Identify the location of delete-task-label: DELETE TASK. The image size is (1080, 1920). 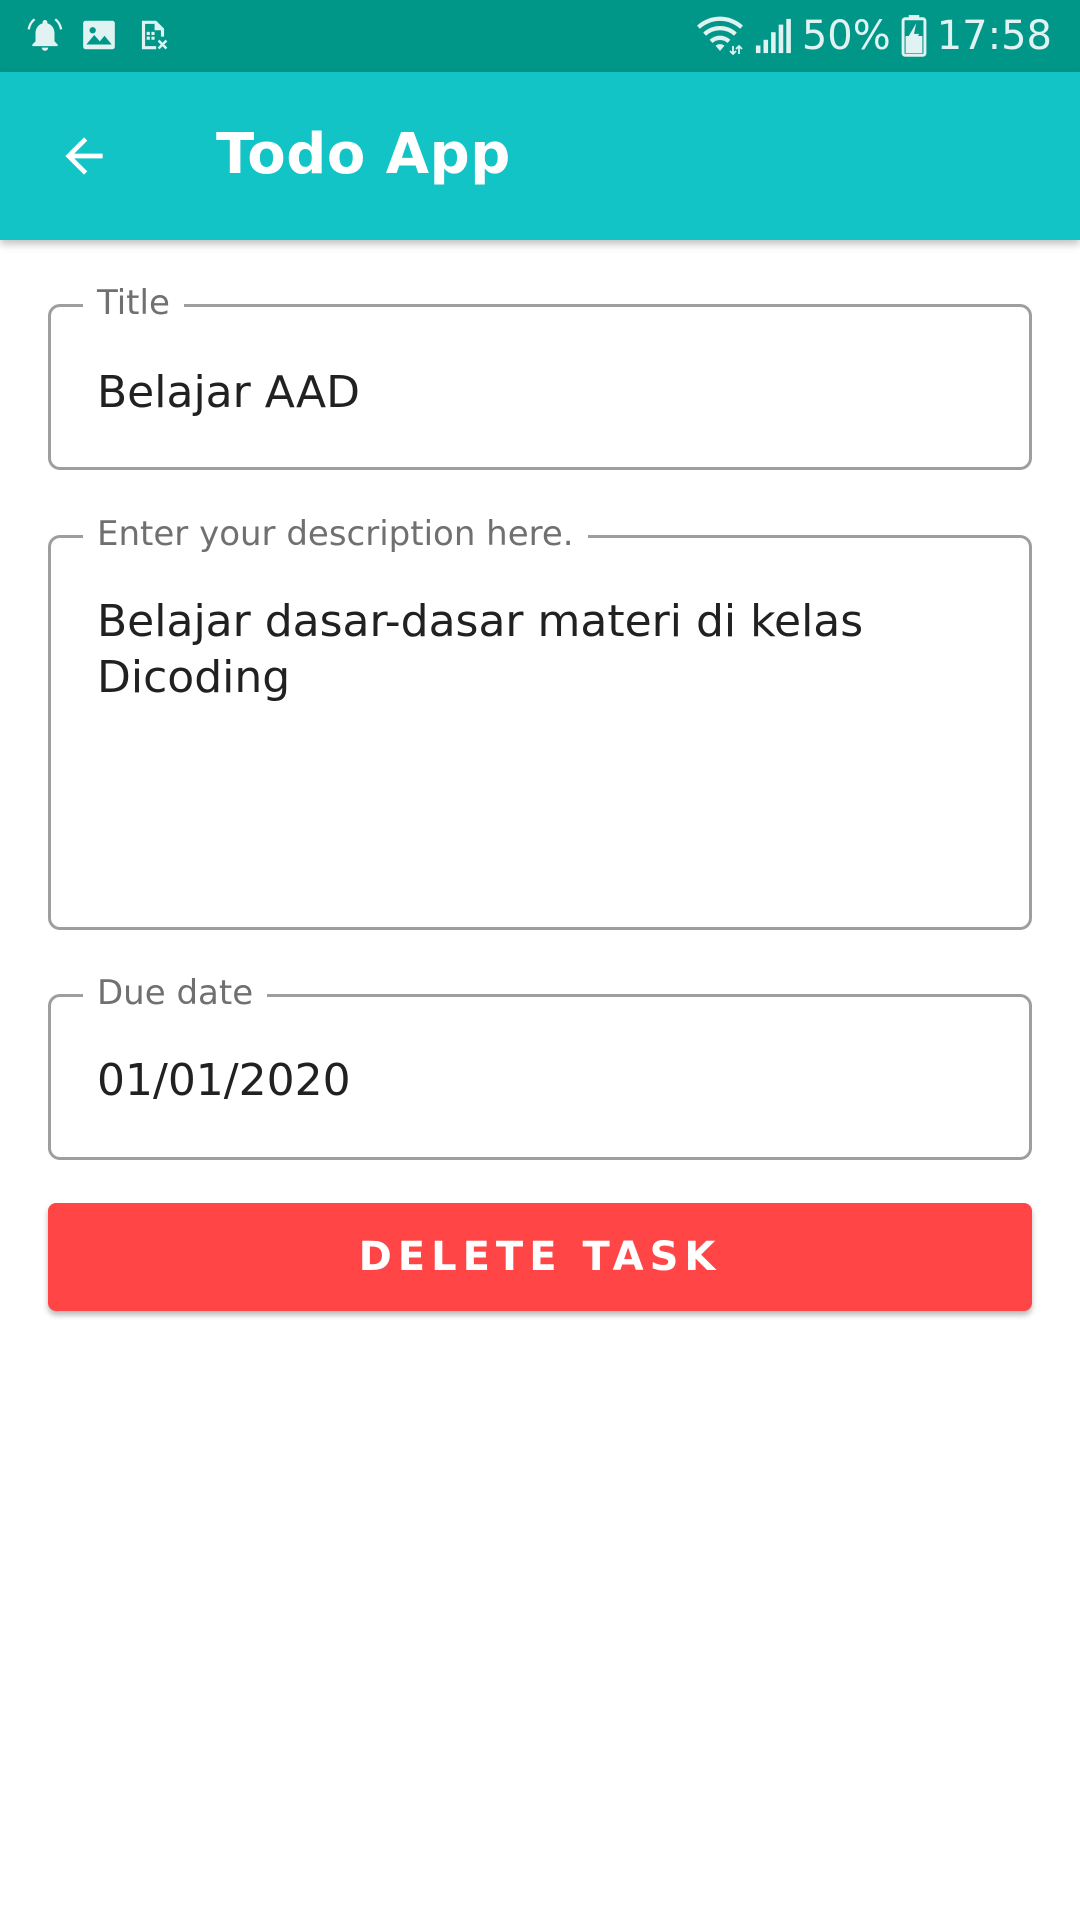
(540, 1257).